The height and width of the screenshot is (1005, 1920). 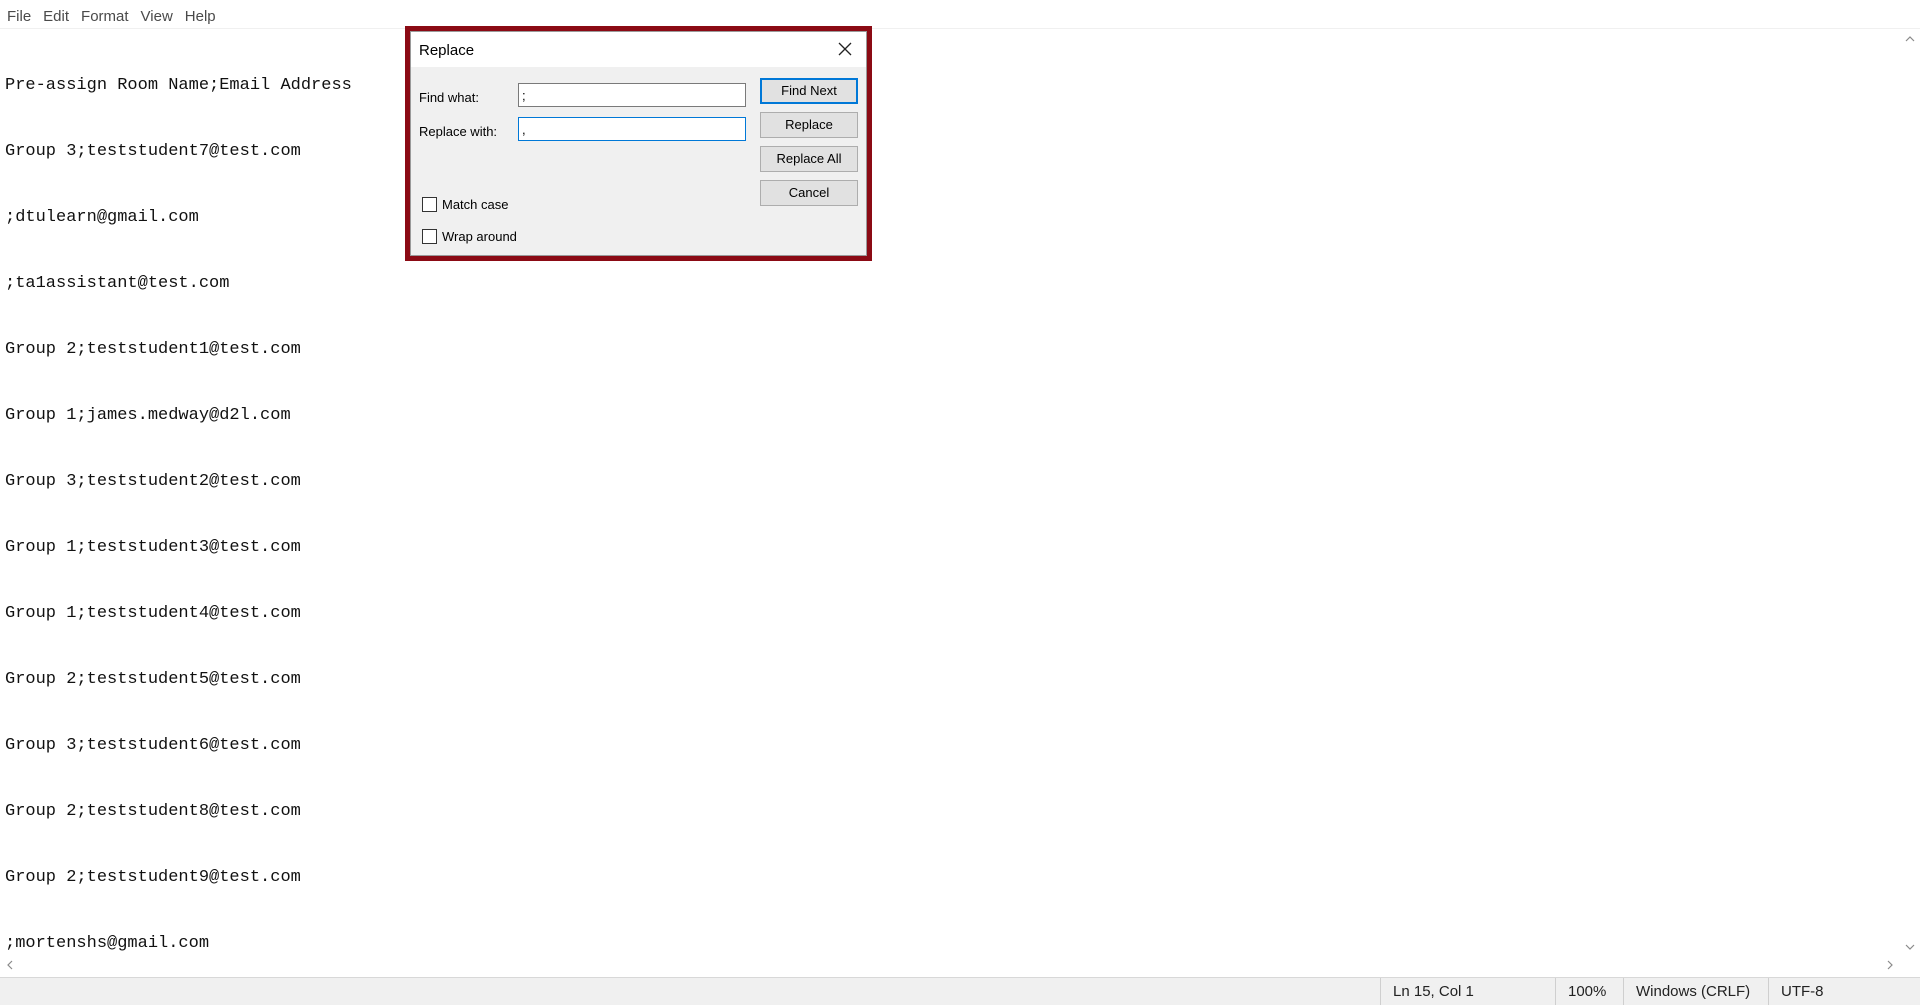 What do you see at coordinates (153, 811) in the screenshot?
I see `editor-line: Group 2;teststudent8@test.com` at bounding box center [153, 811].